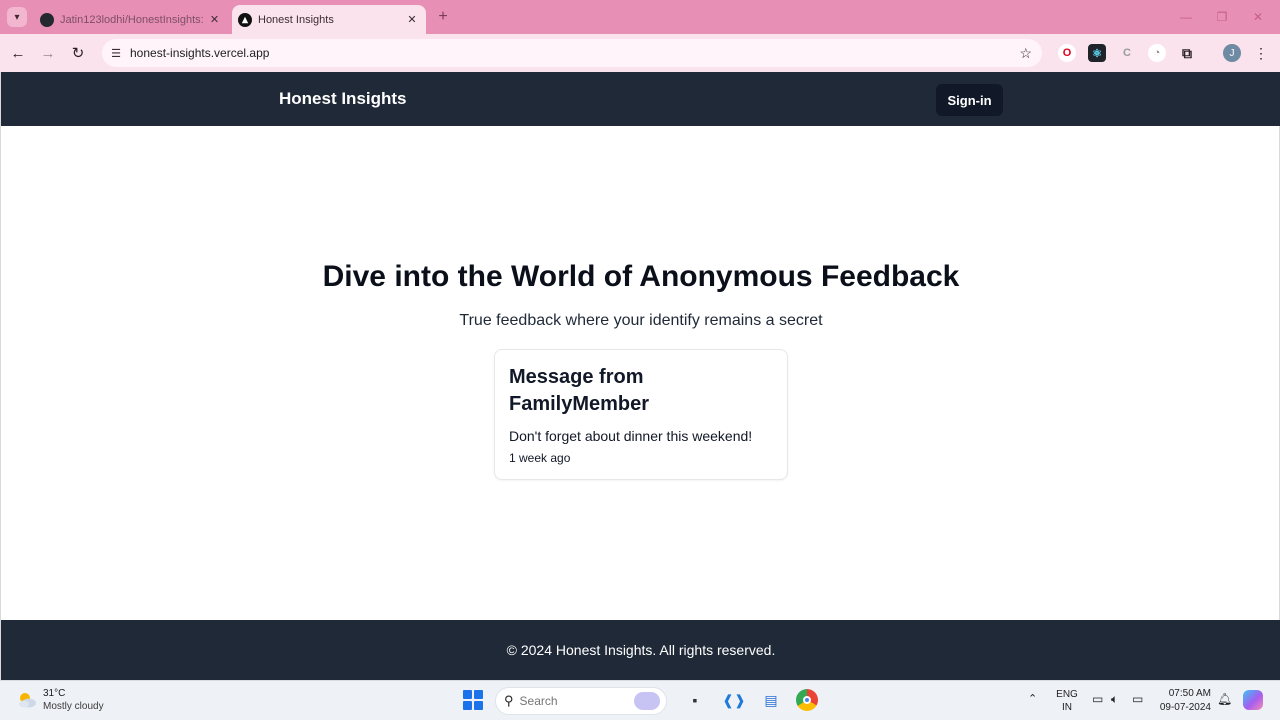 This screenshot has height=720, width=1280. I want to click on back-arrow-icon: ←, so click(18, 53).